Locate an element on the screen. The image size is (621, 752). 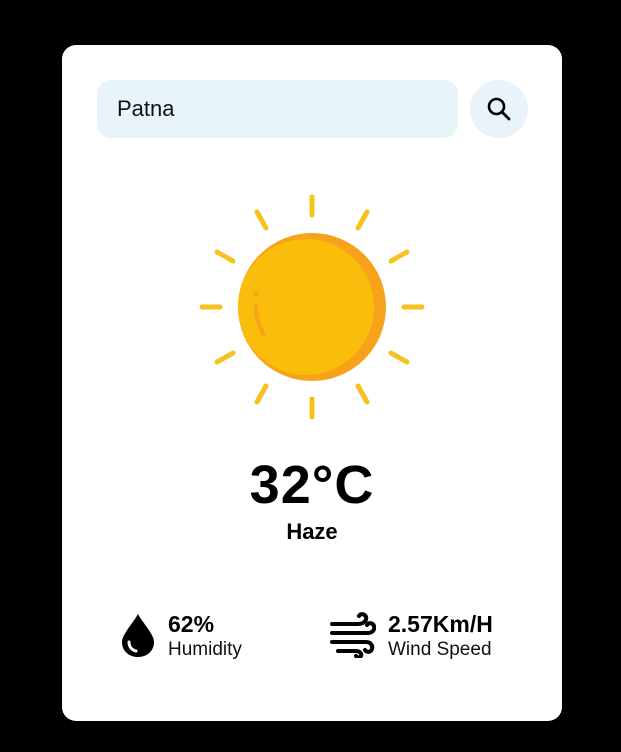
search-icon is located at coordinates (499, 109).